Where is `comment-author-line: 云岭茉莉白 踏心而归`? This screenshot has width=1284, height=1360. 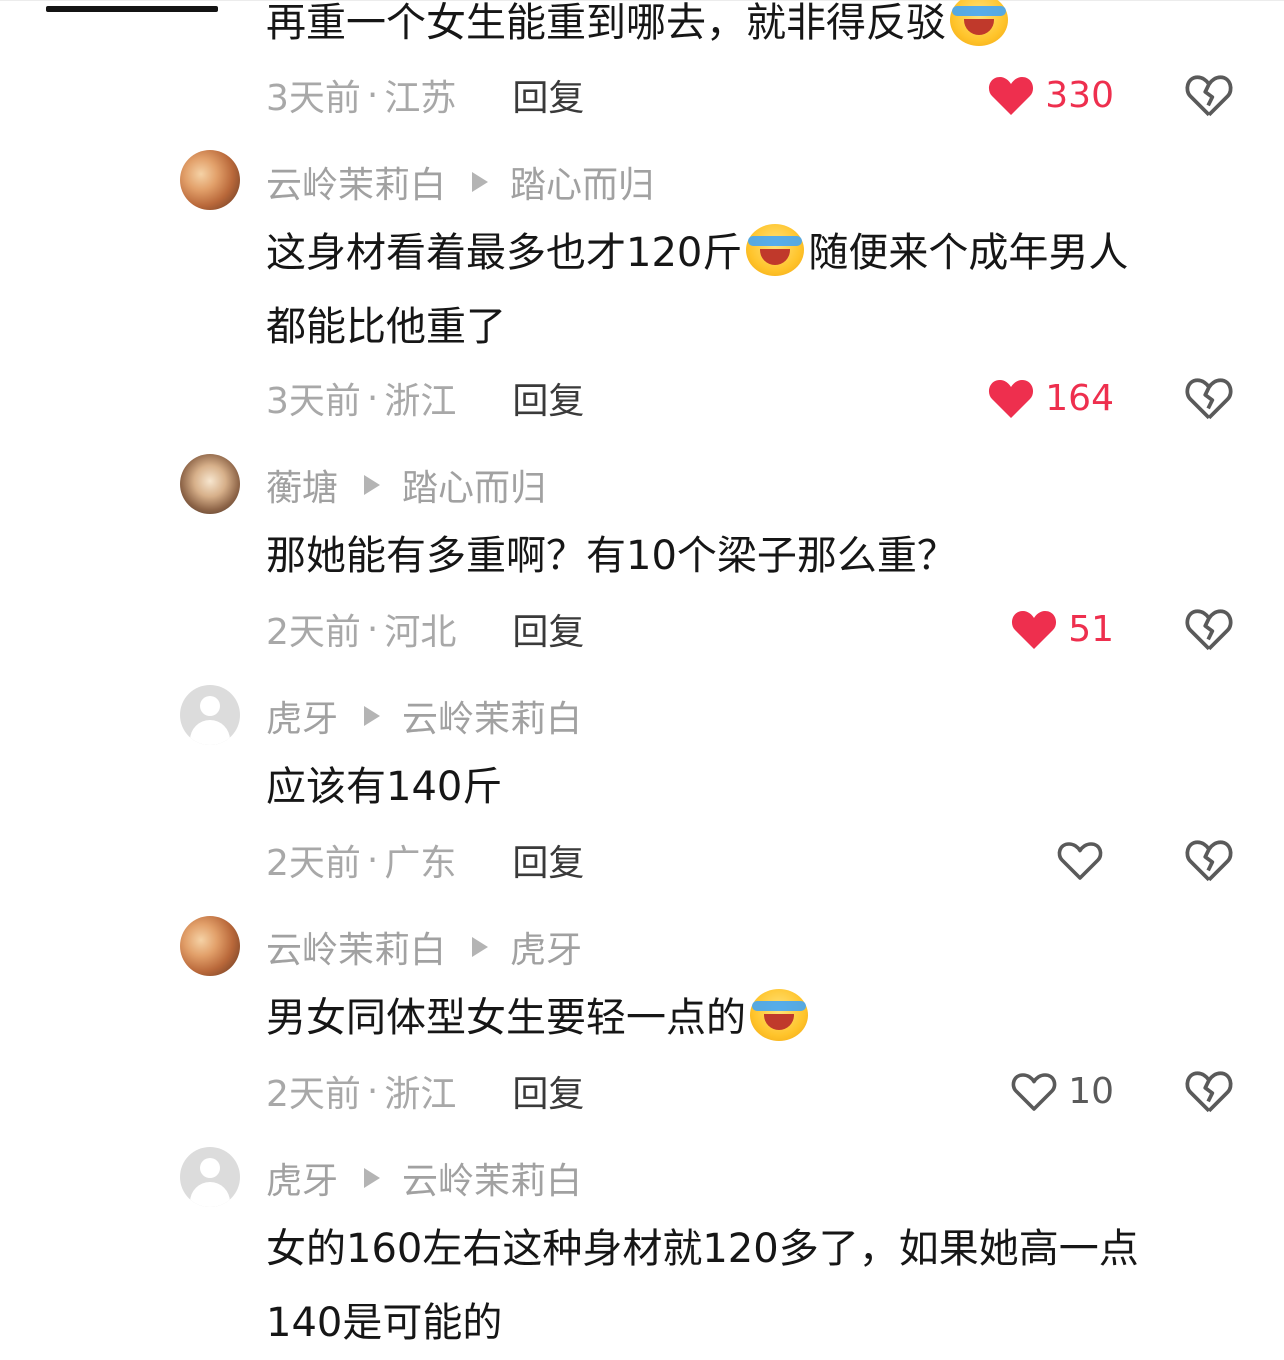 comment-author-line: 云岭茉莉白 踏心而归 is located at coordinates (460, 183).